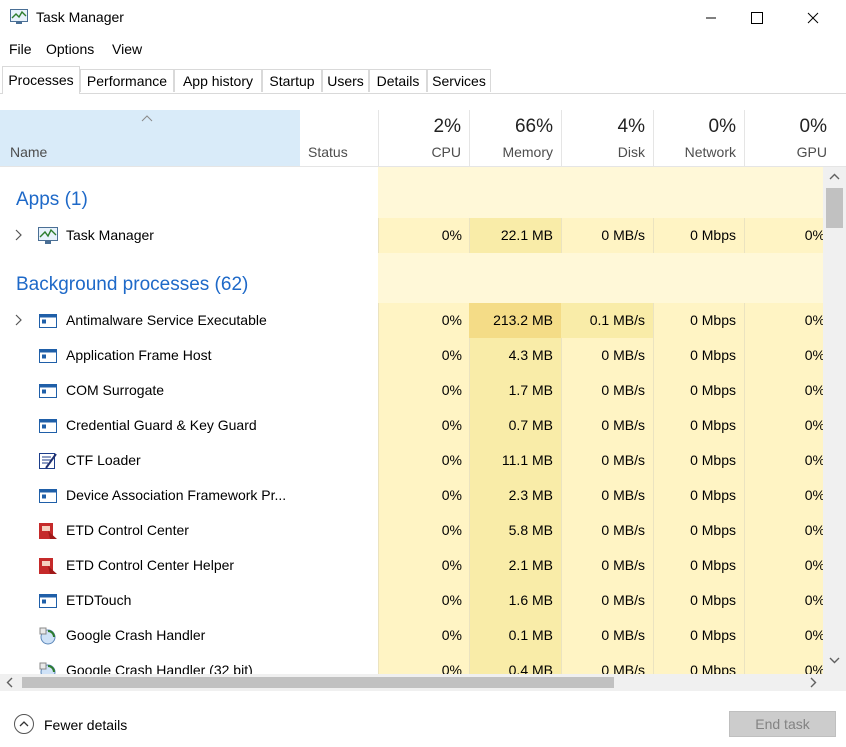 Image resolution: width=846 pixels, height=747 pixels. Describe the element at coordinates (526, 235) in the screenshot. I see `memory-cell: 22.1 MB` at that location.